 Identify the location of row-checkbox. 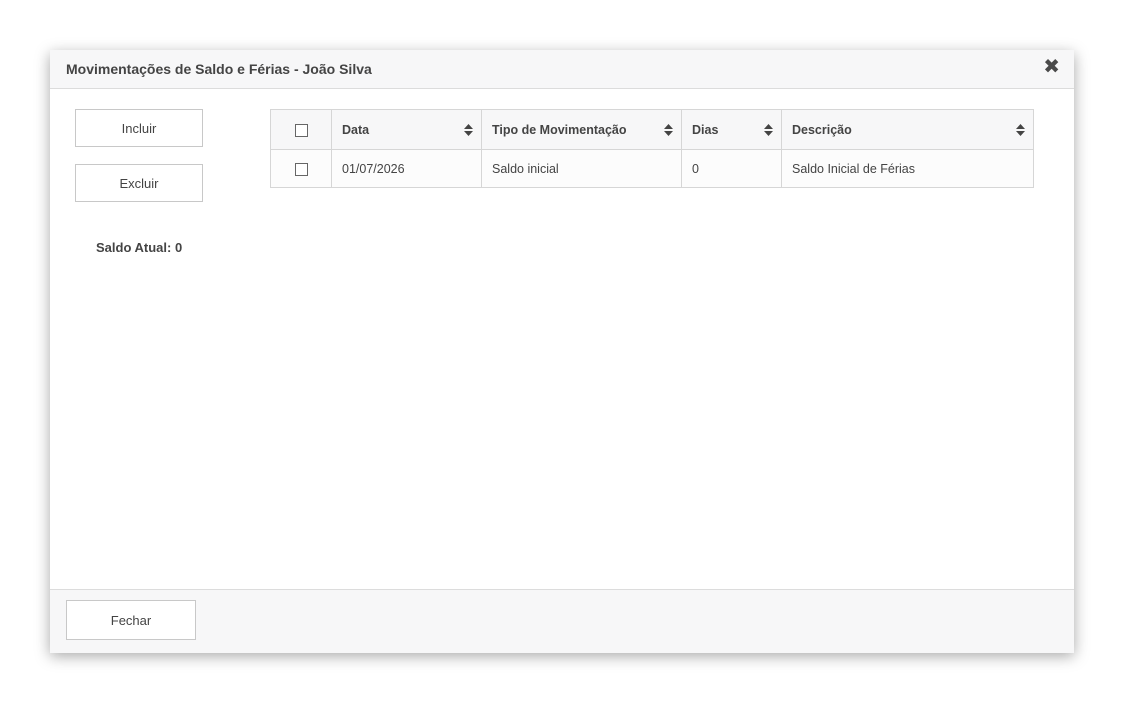
(301, 169).